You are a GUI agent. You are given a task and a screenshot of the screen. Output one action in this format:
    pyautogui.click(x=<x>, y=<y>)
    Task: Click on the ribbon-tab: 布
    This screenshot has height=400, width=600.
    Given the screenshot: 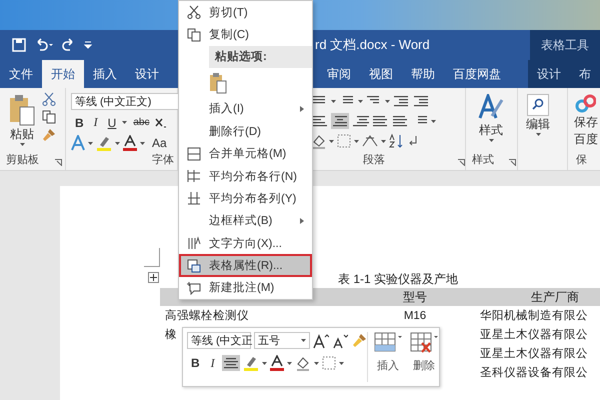 What is the action you would take?
    pyautogui.click(x=585, y=74)
    